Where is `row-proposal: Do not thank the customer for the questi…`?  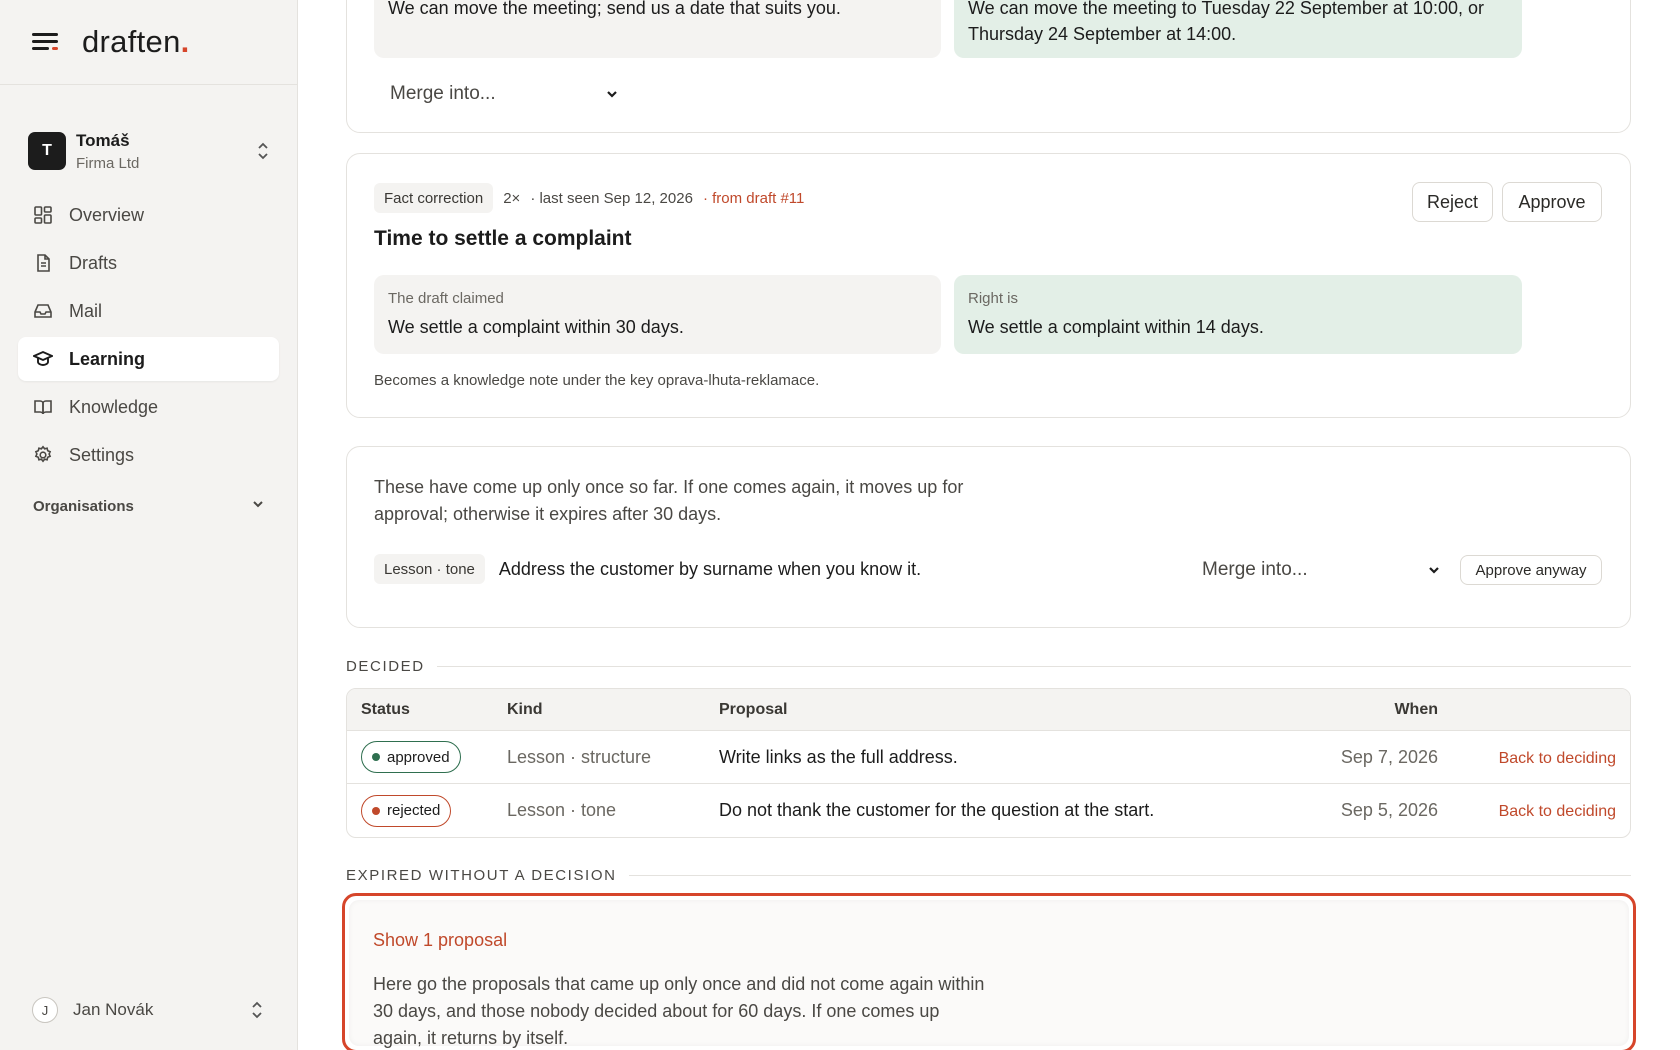 row-proposal: Do not thank the customer for the questi… is located at coordinates (937, 810).